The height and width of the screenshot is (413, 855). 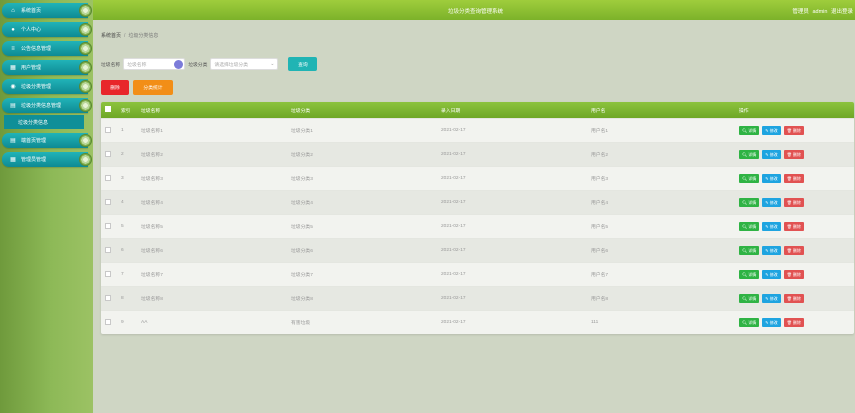 What do you see at coordinates (143, 36) in the screenshot?
I see `breadcrumb-current: 垃圾分类信息` at bounding box center [143, 36].